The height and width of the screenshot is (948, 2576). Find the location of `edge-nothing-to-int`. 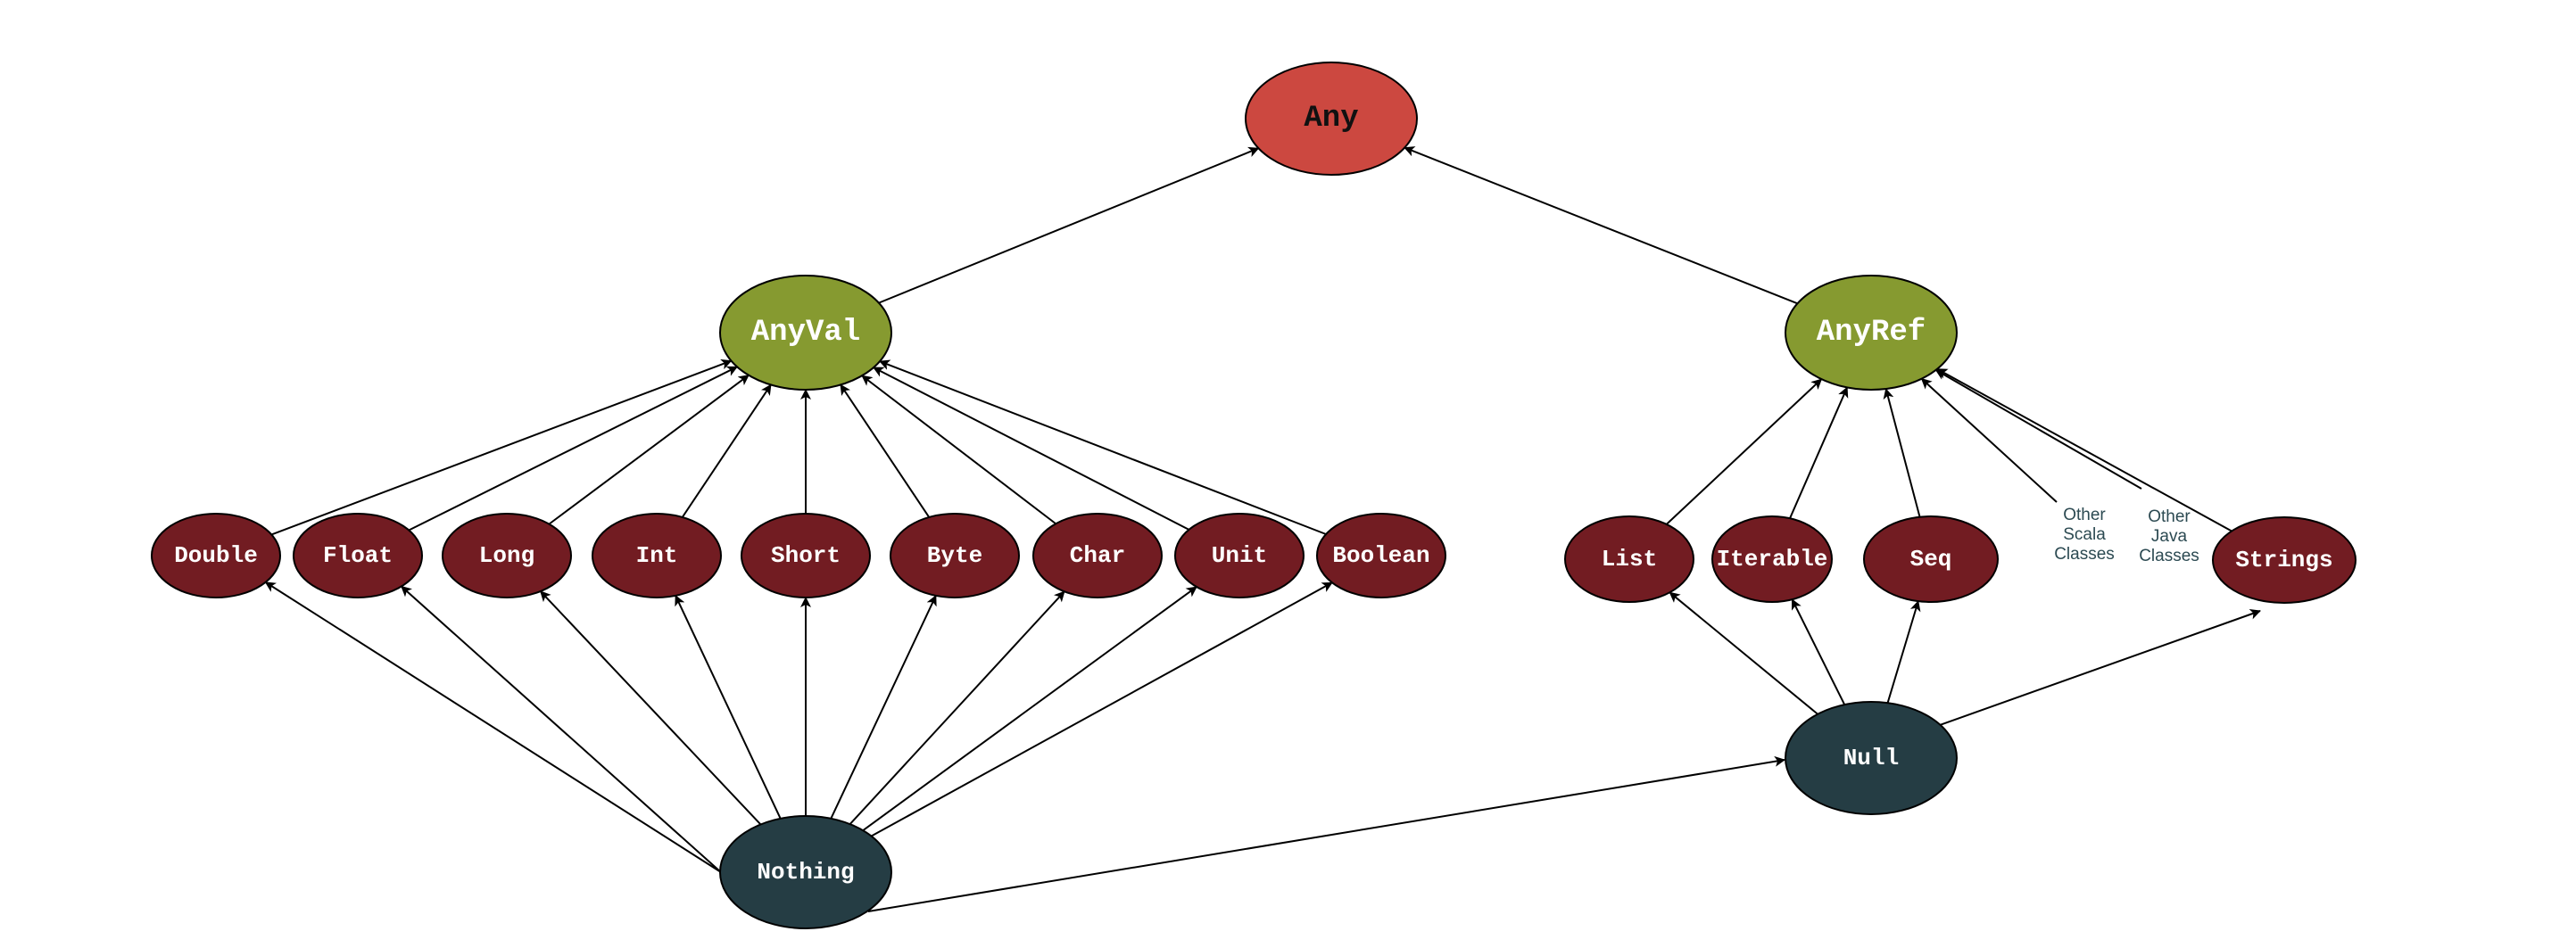

edge-nothing-to-int is located at coordinates (728, 707).